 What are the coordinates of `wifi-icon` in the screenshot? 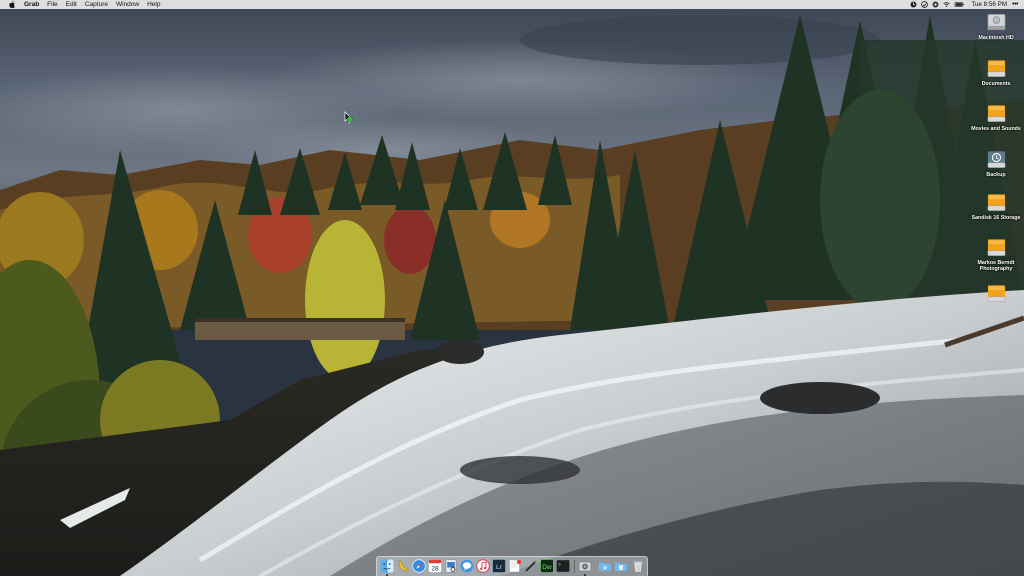 It's located at (946, 4).